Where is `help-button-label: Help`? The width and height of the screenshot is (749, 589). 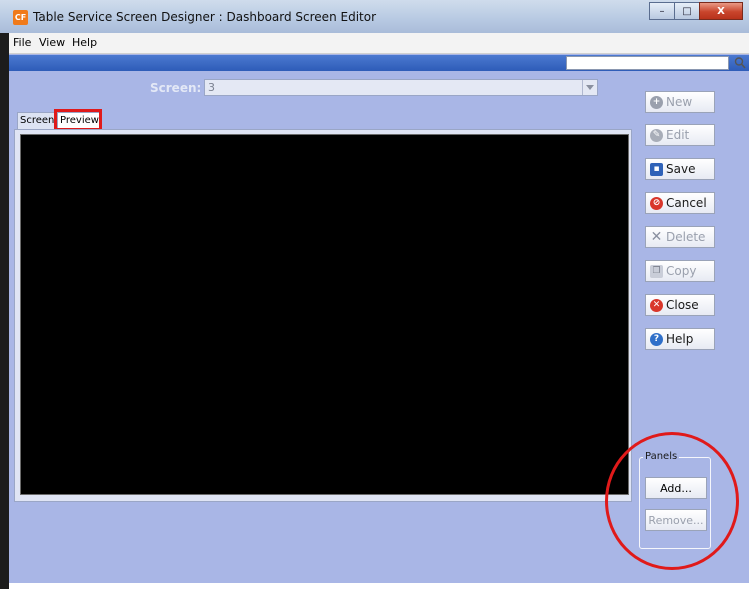
help-button-label: Help is located at coordinates (680, 339).